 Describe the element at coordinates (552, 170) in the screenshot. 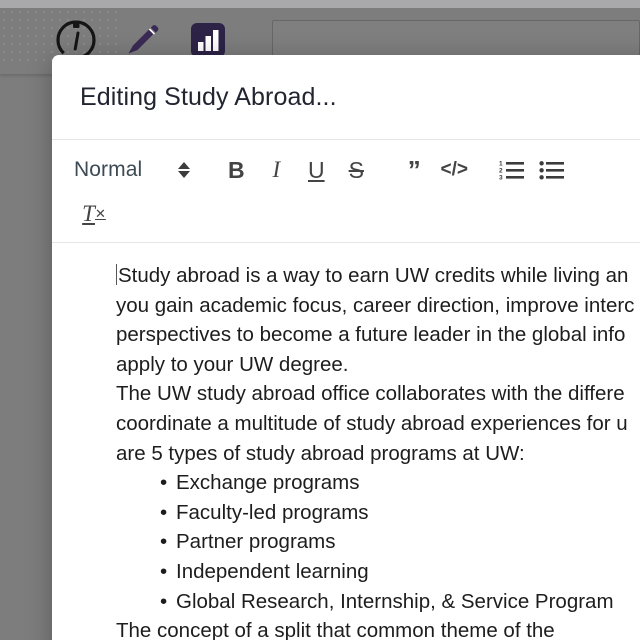

I see `bullet-list-button` at that location.